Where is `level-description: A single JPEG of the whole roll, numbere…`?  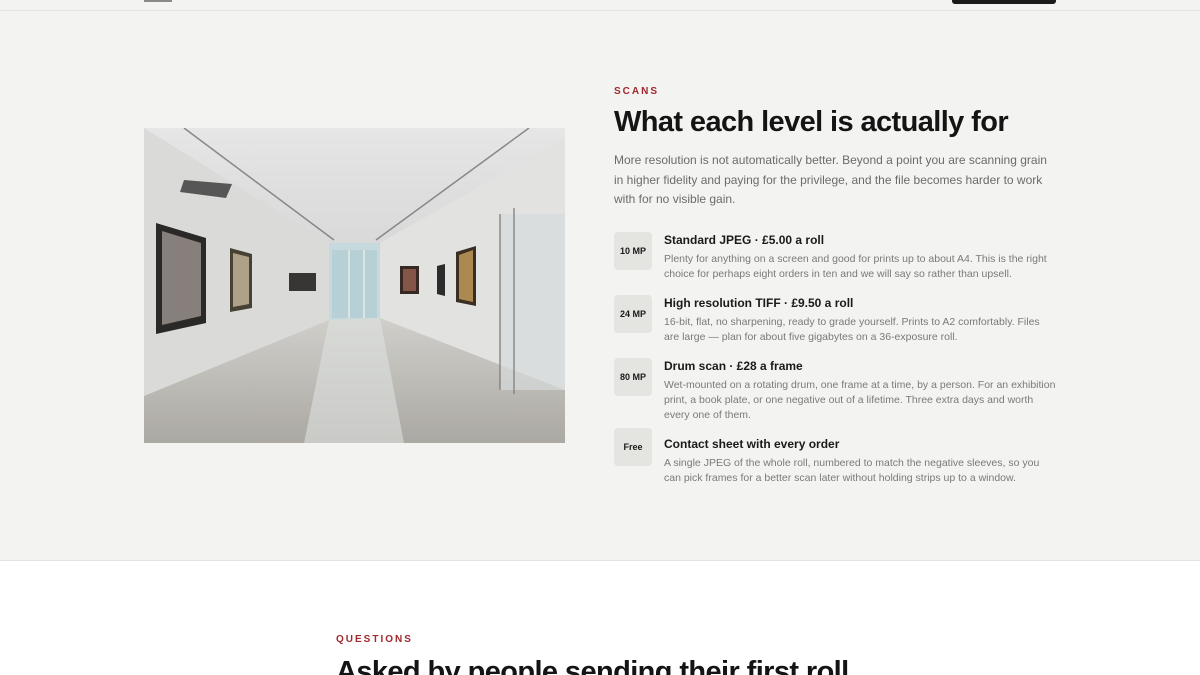
level-description: A single JPEG of the whole roll, numbere… is located at coordinates (852, 470).